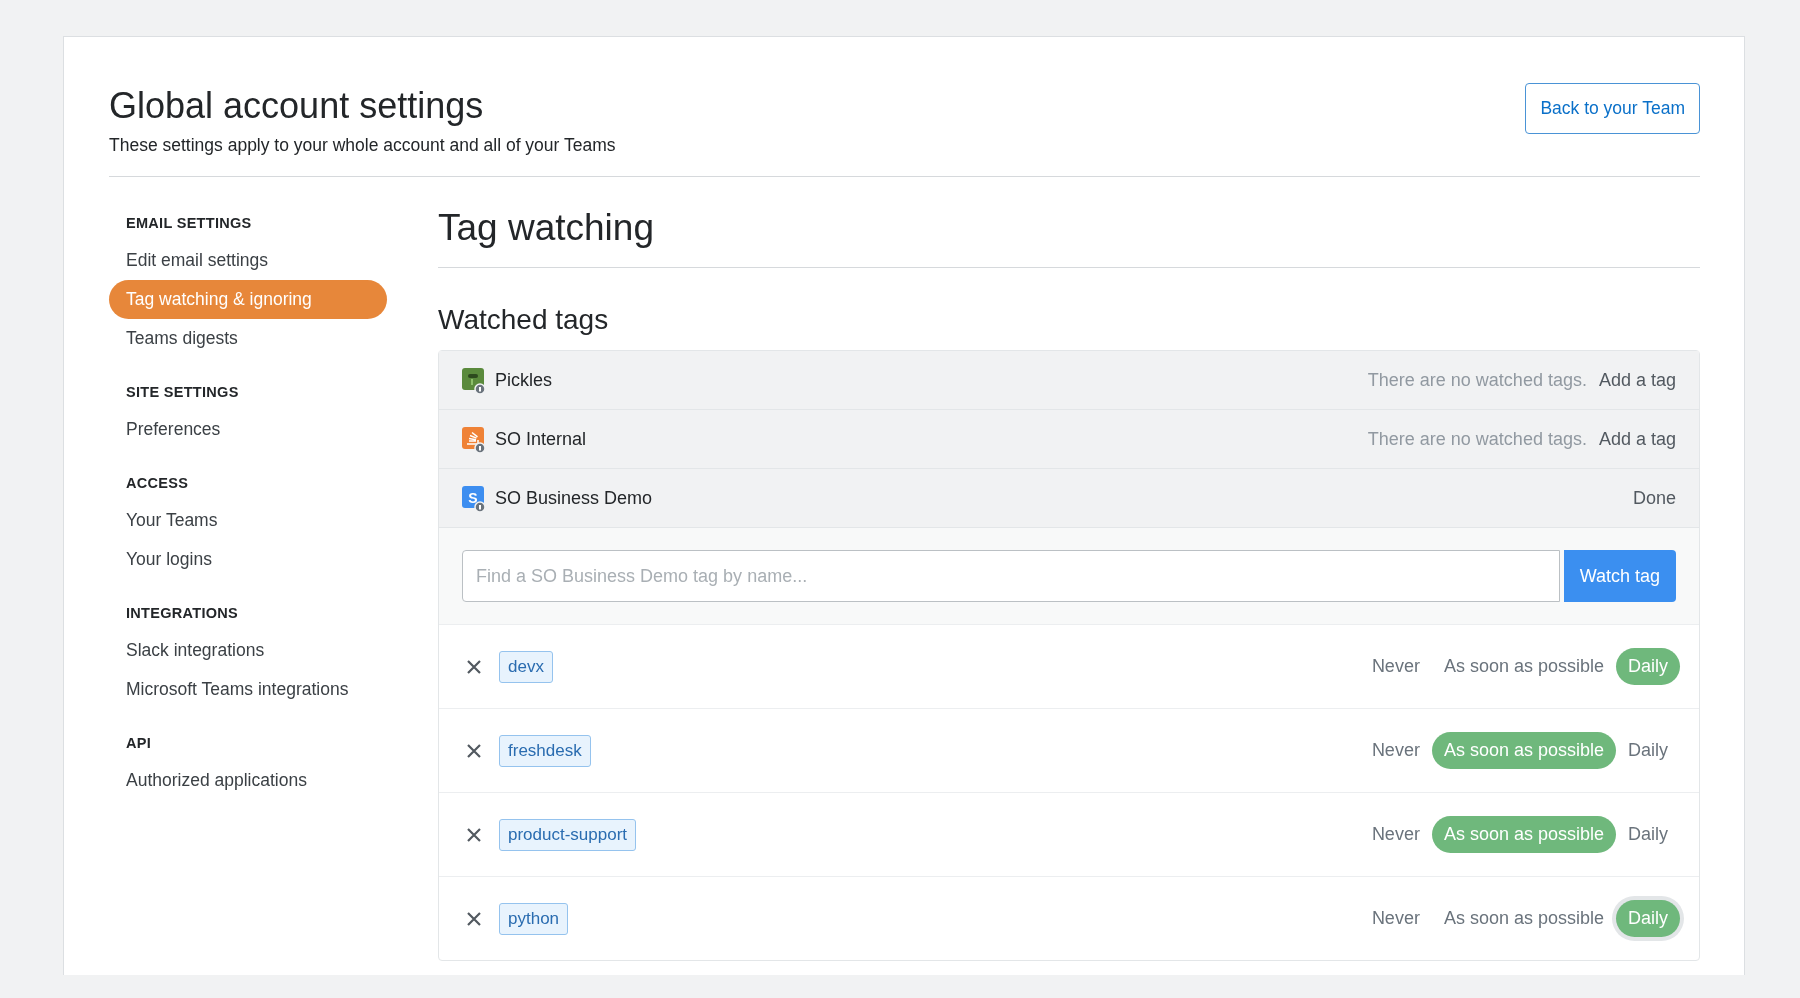  Describe the element at coordinates (157, 483) in the screenshot. I see `sidebar-heading: ACCESS` at that location.